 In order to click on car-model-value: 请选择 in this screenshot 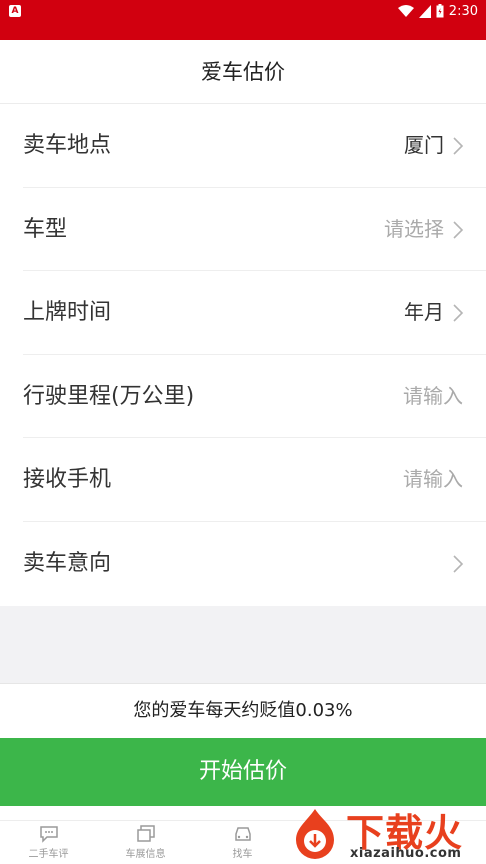, I will do `click(414, 228)`.